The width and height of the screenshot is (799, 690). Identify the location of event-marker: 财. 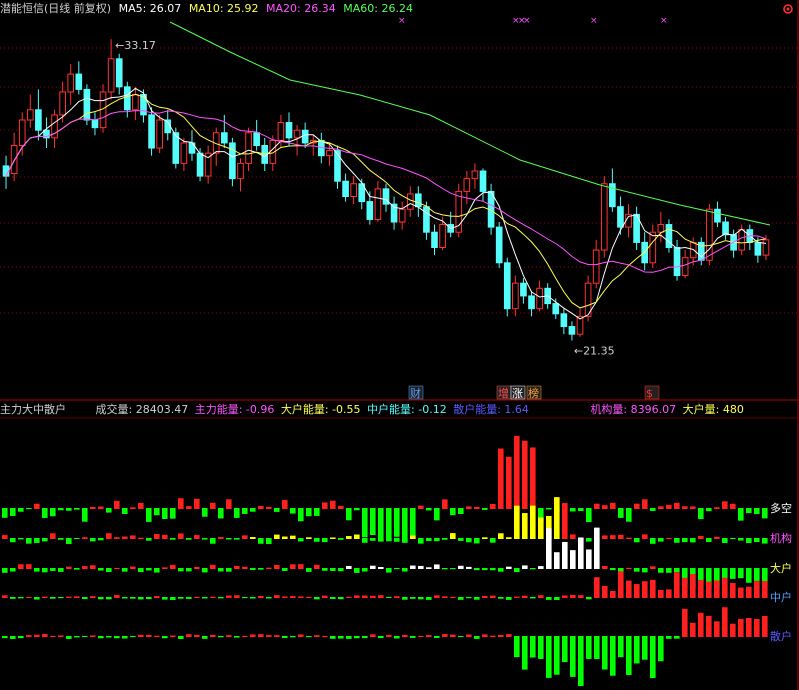
(415, 393).